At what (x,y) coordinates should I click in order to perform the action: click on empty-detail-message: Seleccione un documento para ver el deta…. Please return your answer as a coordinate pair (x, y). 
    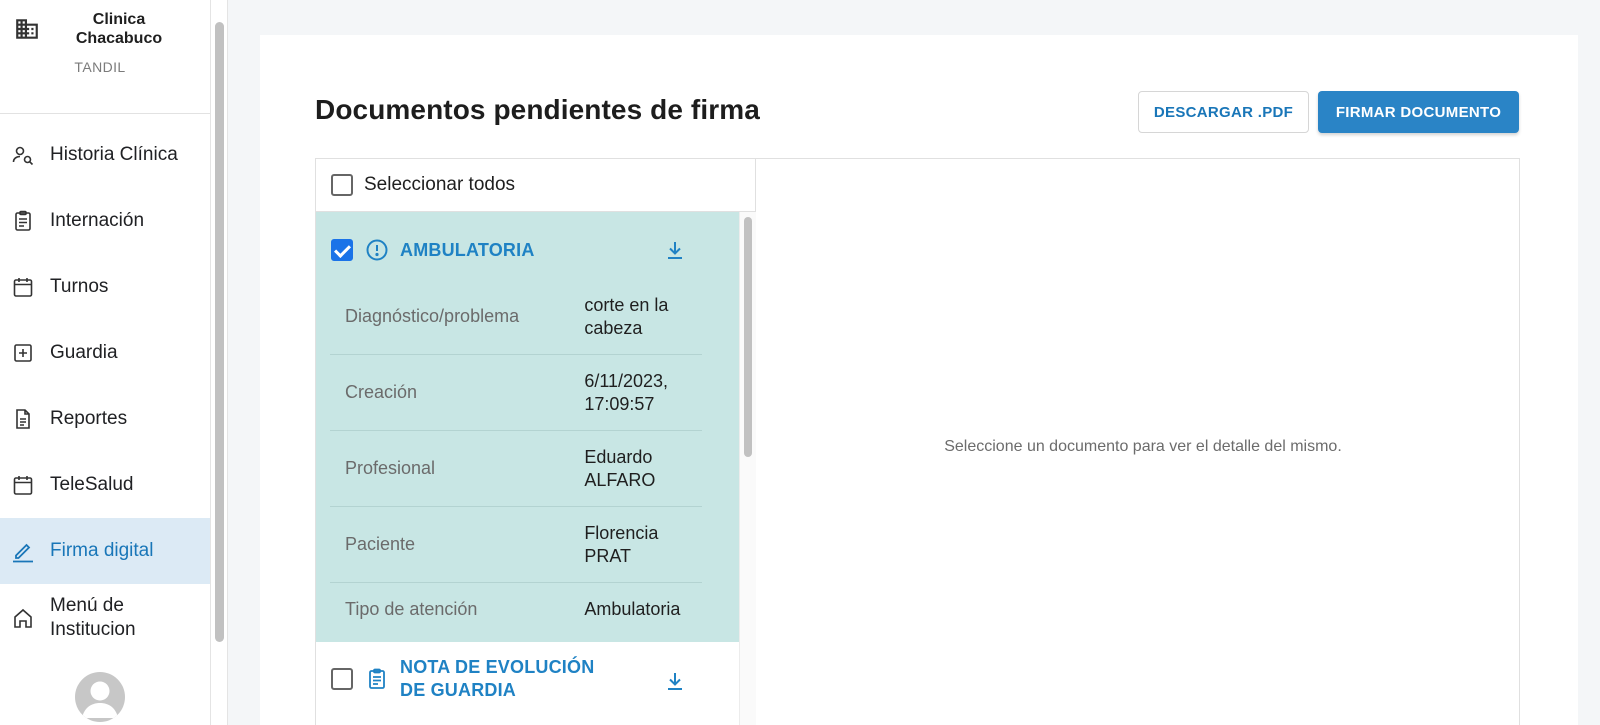
    Looking at the image, I should click on (1143, 446).